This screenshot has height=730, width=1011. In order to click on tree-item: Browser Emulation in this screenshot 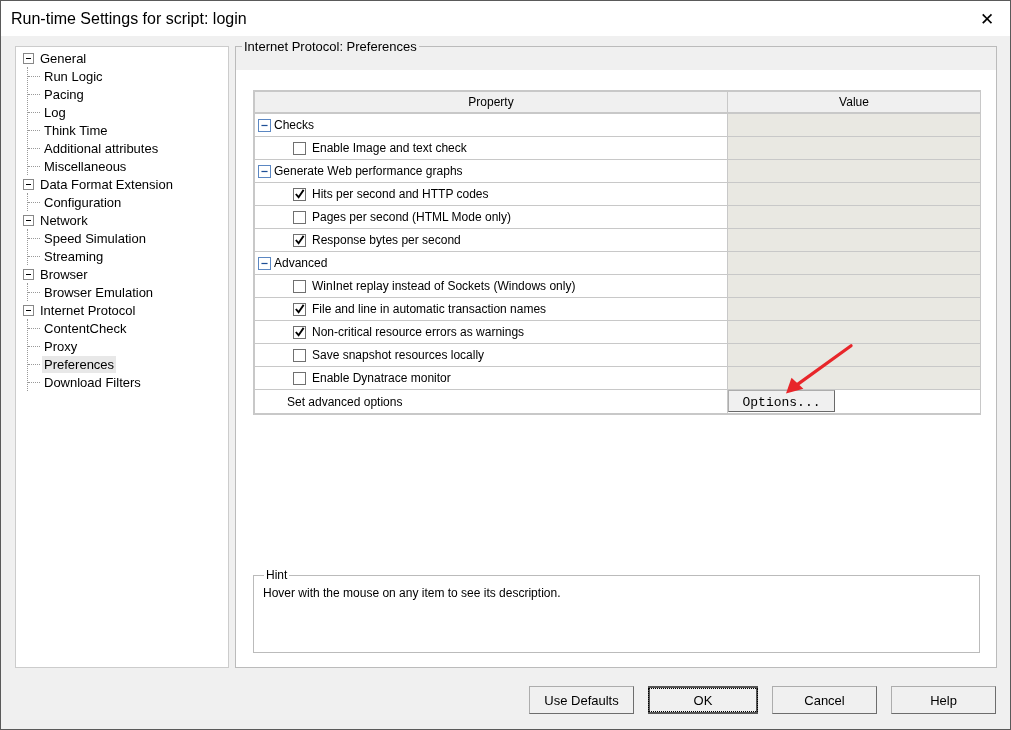, I will do `click(99, 292)`.